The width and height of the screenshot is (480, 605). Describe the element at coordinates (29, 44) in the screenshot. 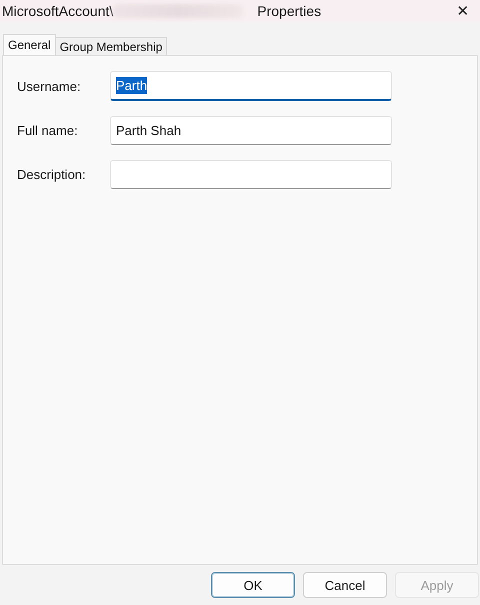

I see `tab: General` at that location.